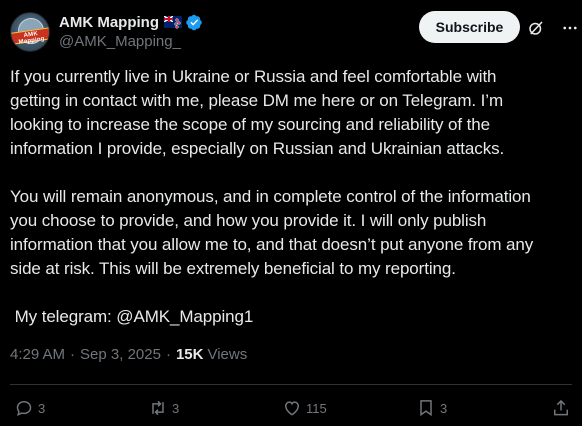 Image resolution: width=582 pixels, height=426 pixels. What do you see at coordinates (189, 354) in the screenshot?
I see `views-count: 15K` at bounding box center [189, 354].